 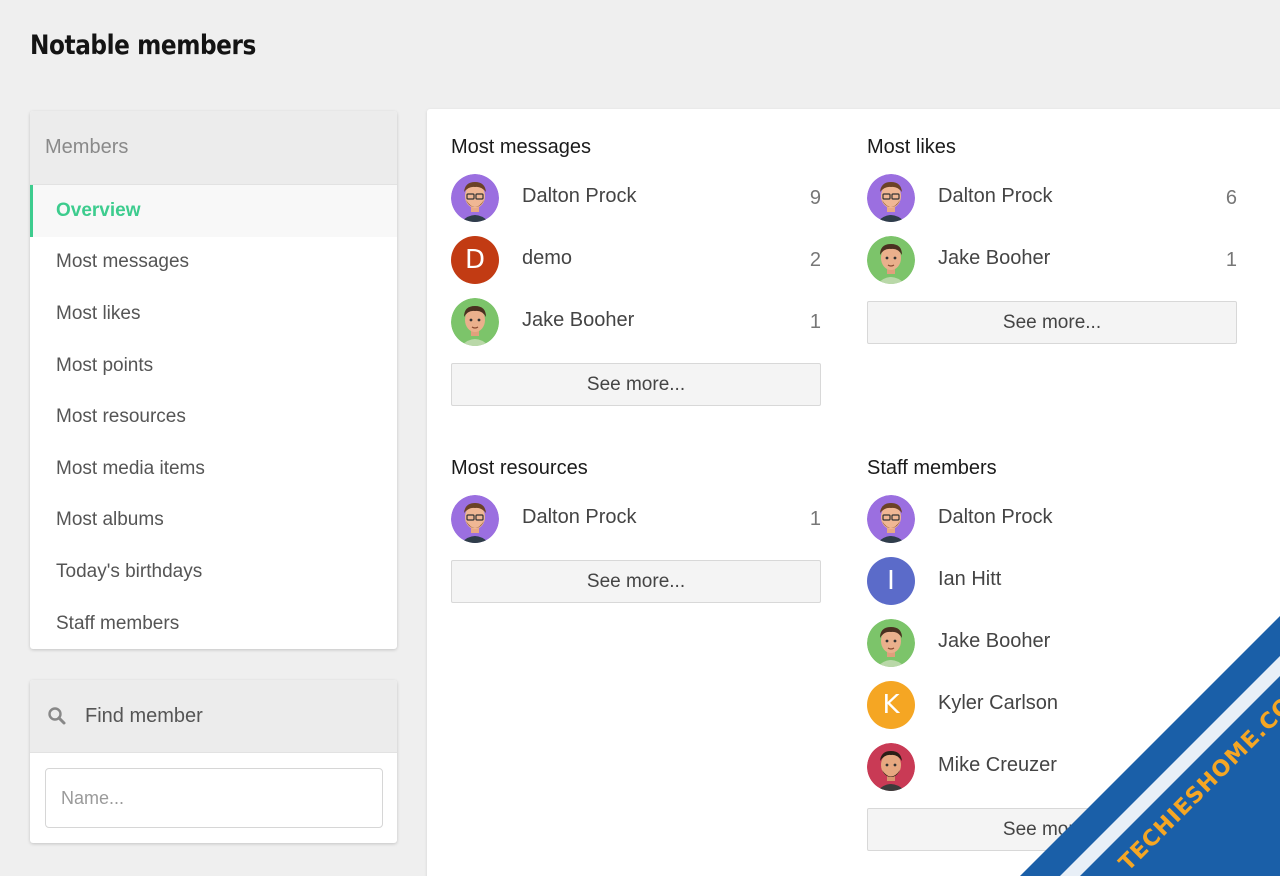 What do you see at coordinates (144, 715) in the screenshot?
I see `find-member-title: Find member` at bounding box center [144, 715].